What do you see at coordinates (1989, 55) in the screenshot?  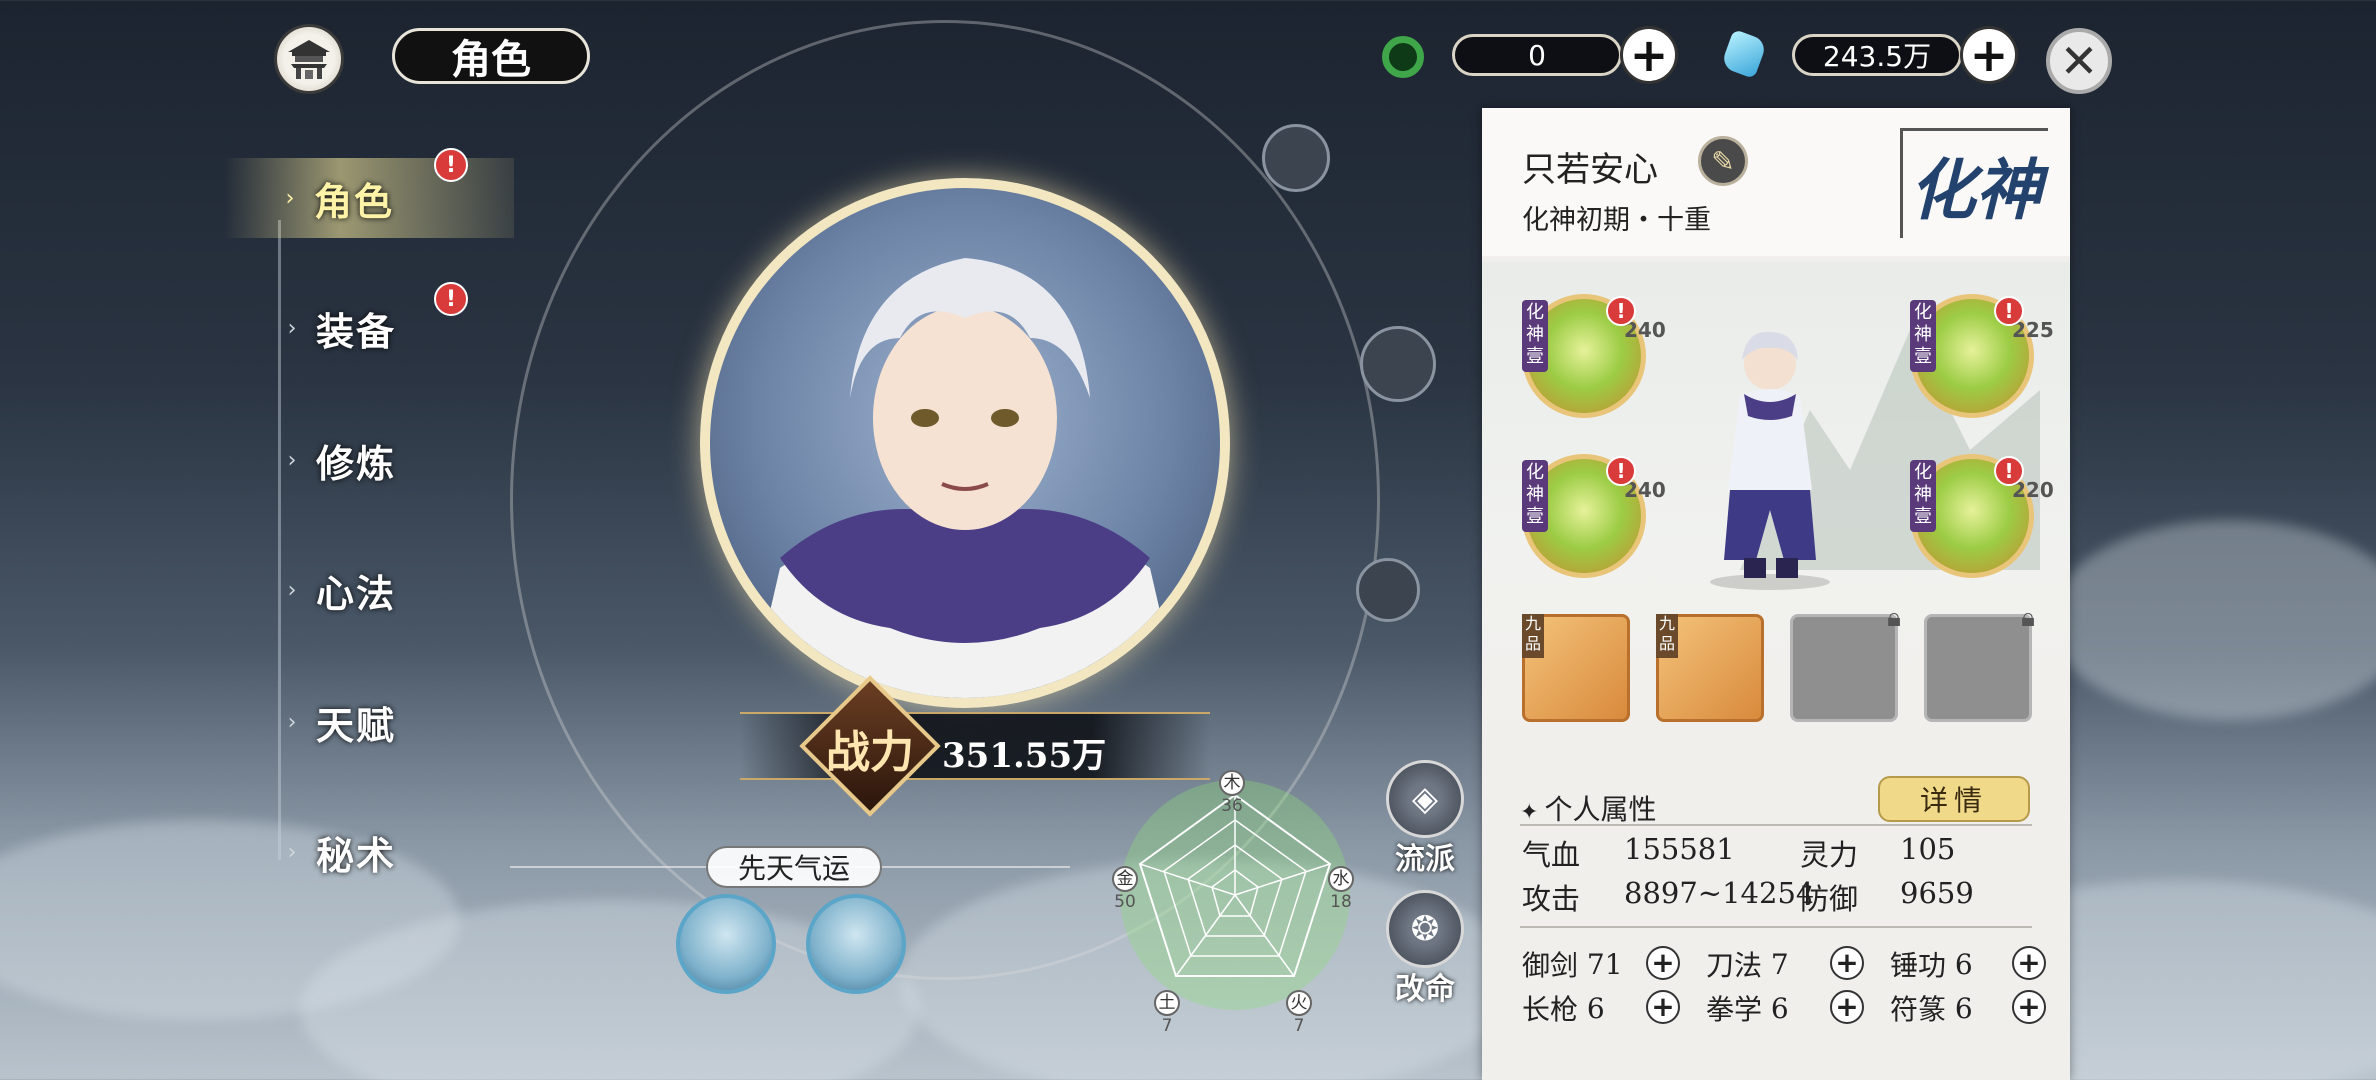 I see `add-spirit-stone-button: +` at bounding box center [1989, 55].